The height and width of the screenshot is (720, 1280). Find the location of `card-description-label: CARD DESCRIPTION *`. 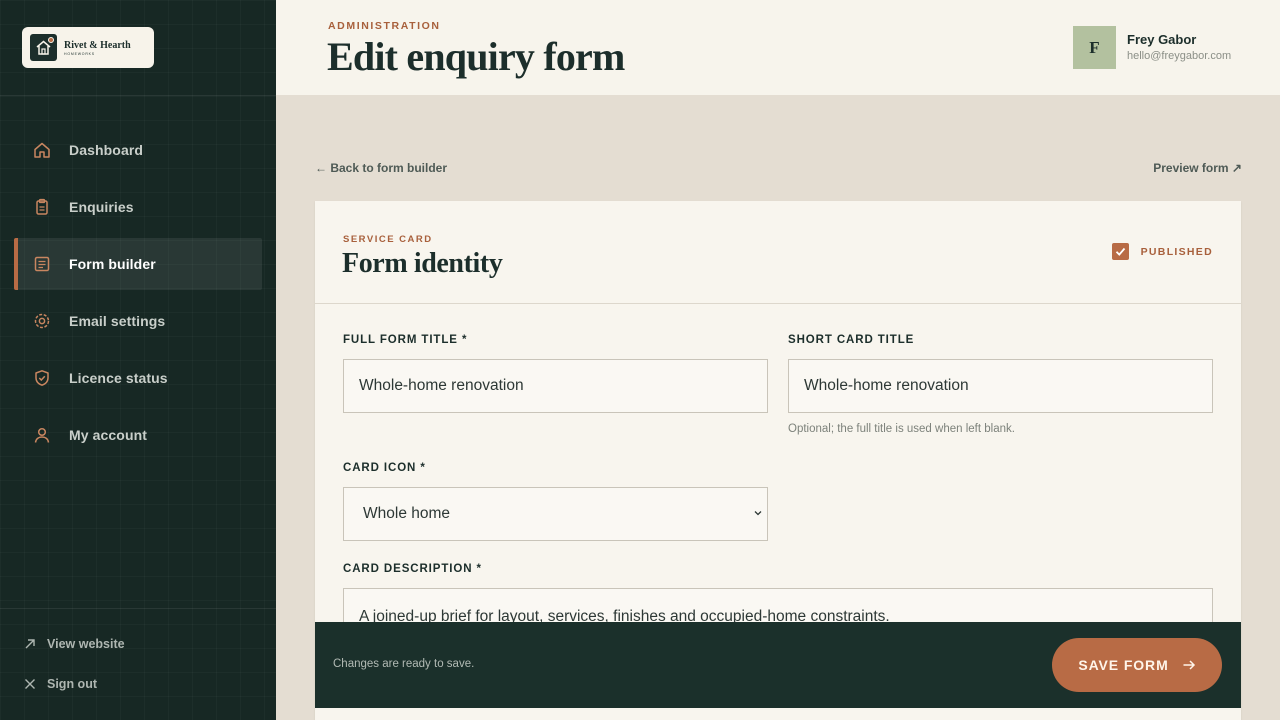

card-description-label: CARD DESCRIPTION * is located at coordinates (412, 569).